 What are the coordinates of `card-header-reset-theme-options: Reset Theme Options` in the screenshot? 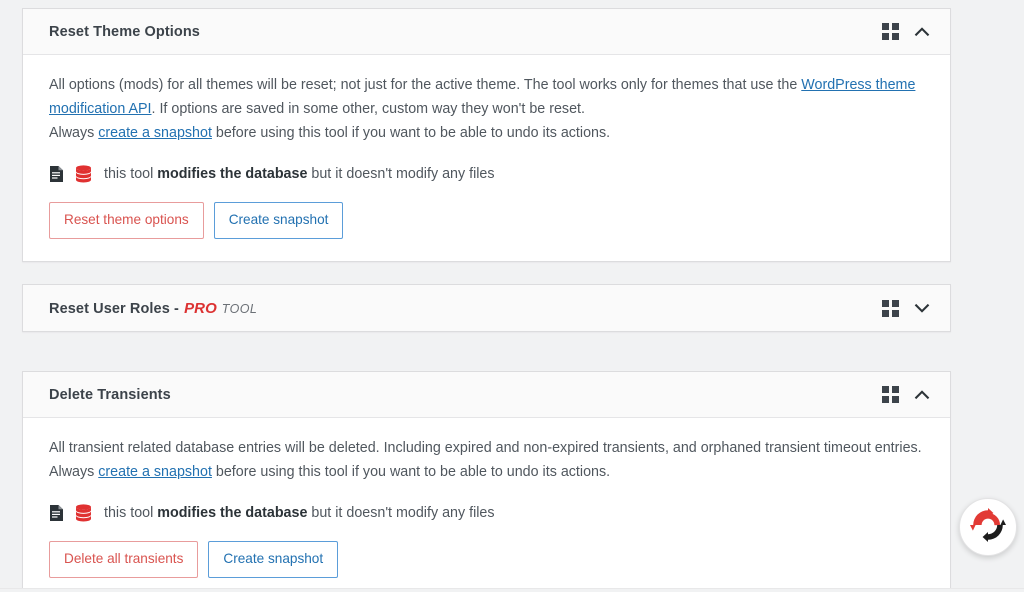 It's located at (486, 32).